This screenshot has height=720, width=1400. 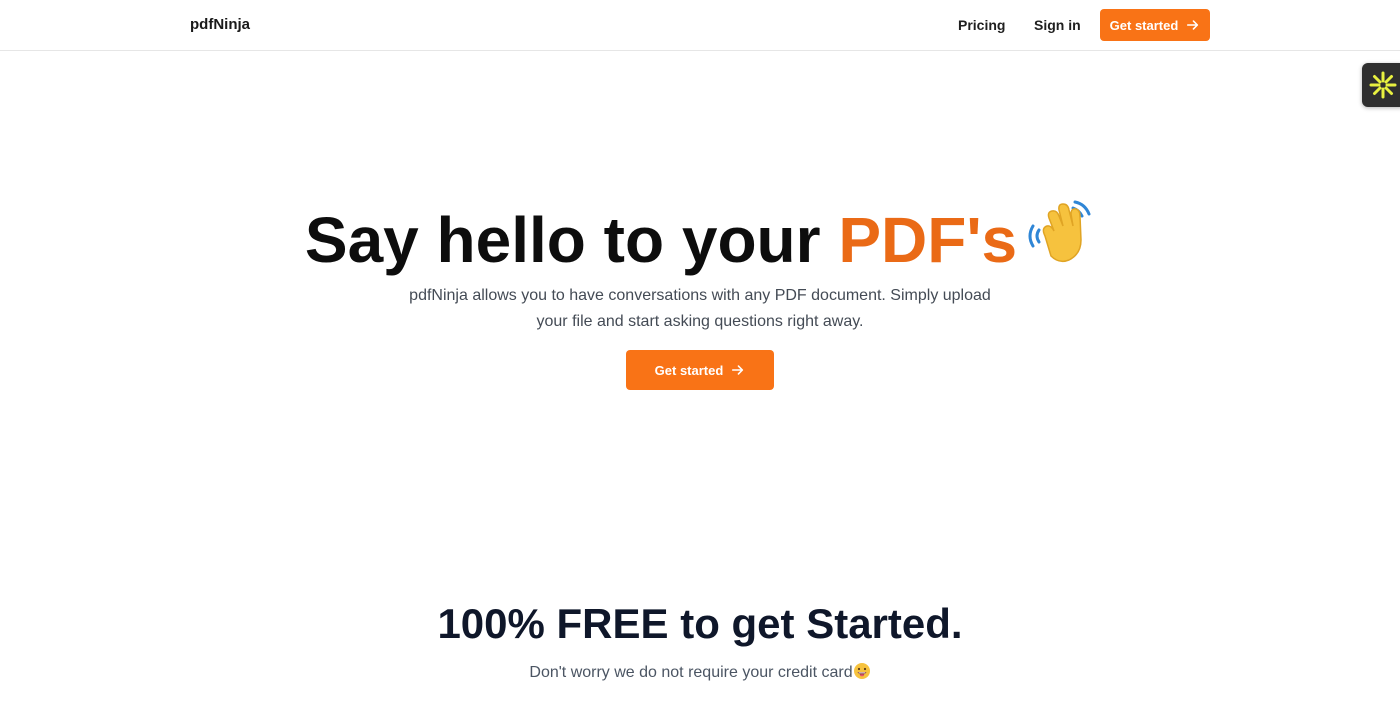 What do you see at coordinates (571, 240) in the screenshot?
I see `hero-title-main: Say hello to your` at bounding box center [571, 240].